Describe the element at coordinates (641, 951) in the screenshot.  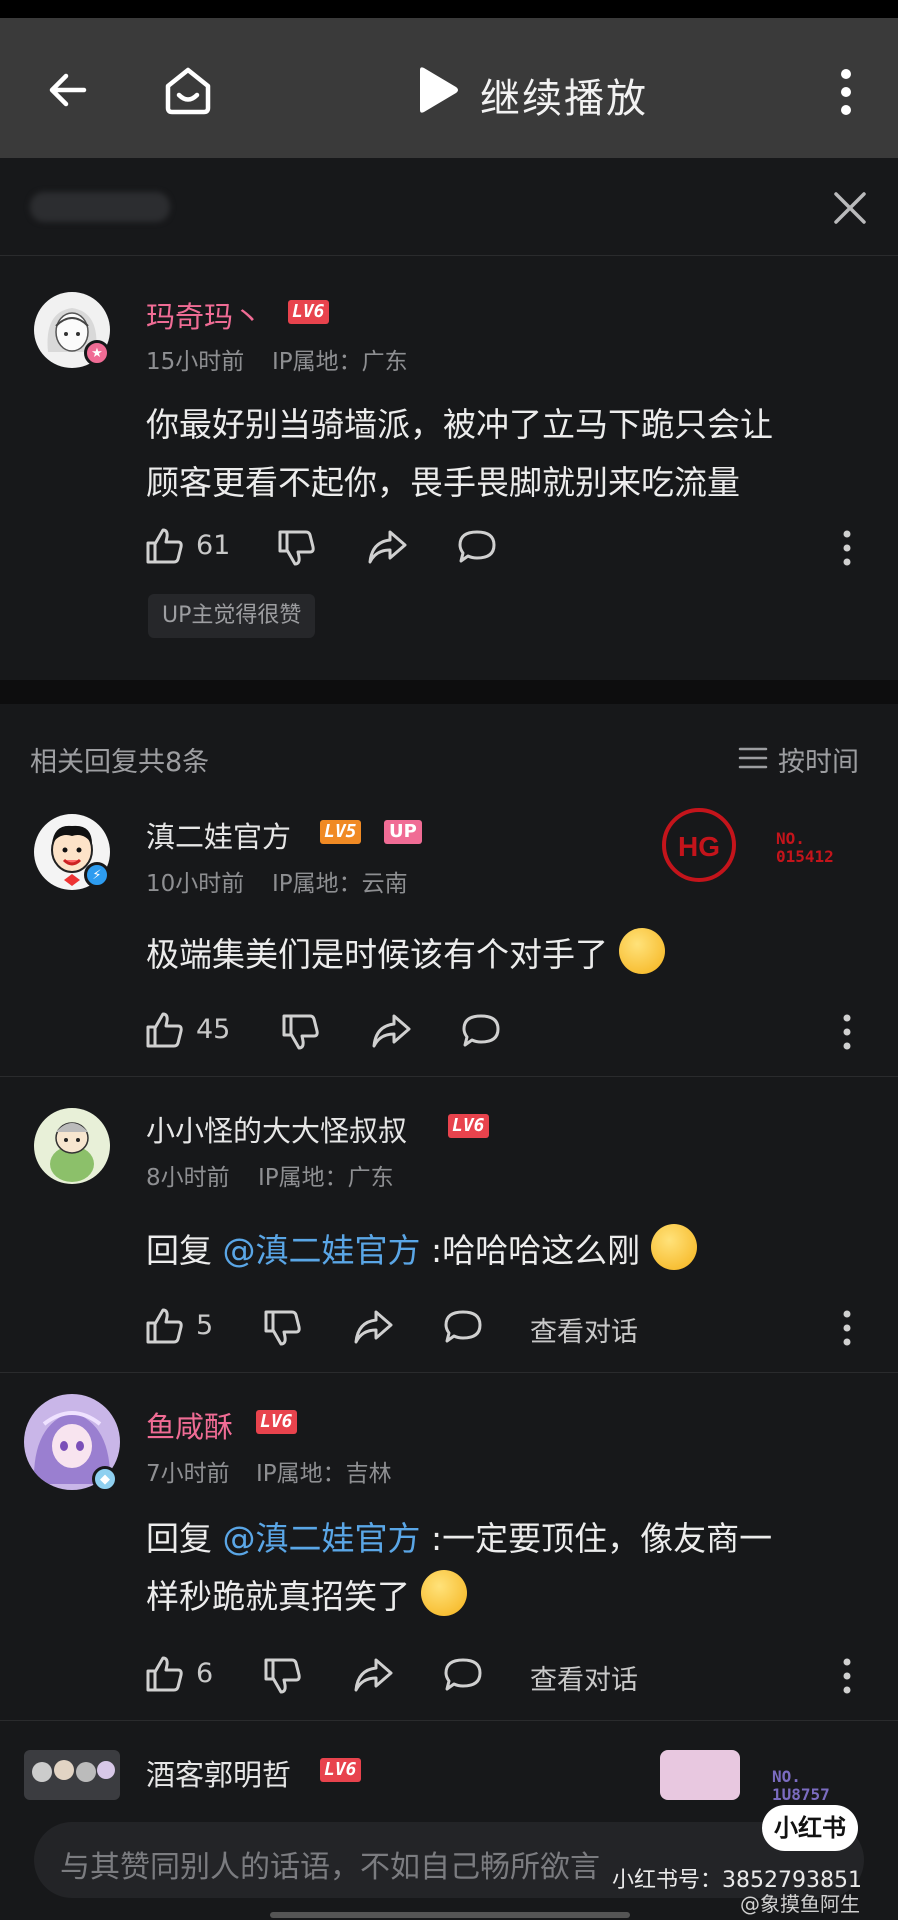
I see `smirk-emoji-icon` at that location.